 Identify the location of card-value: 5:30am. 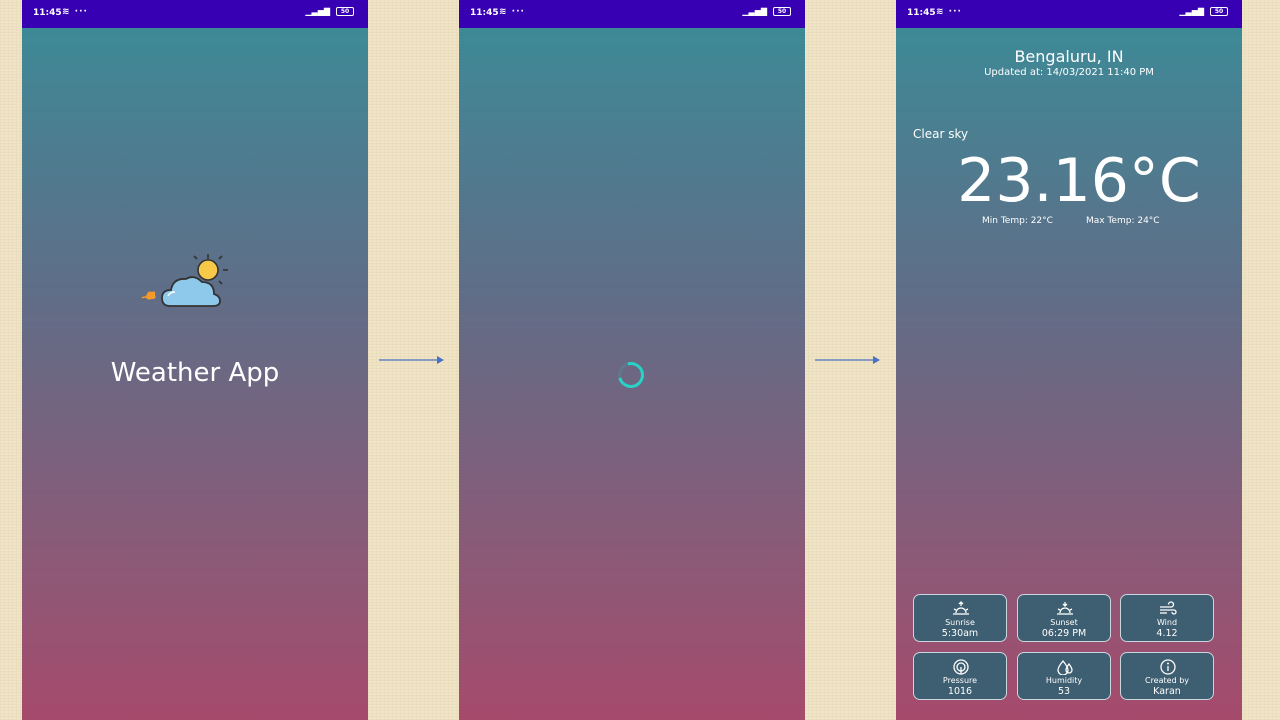
(960, 633).